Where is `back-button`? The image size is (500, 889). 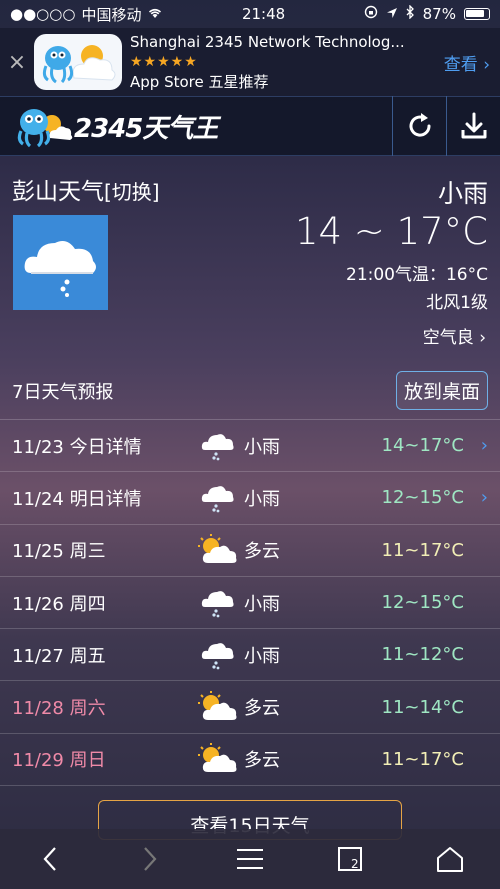
back-button is located at coordinates (50, 859).